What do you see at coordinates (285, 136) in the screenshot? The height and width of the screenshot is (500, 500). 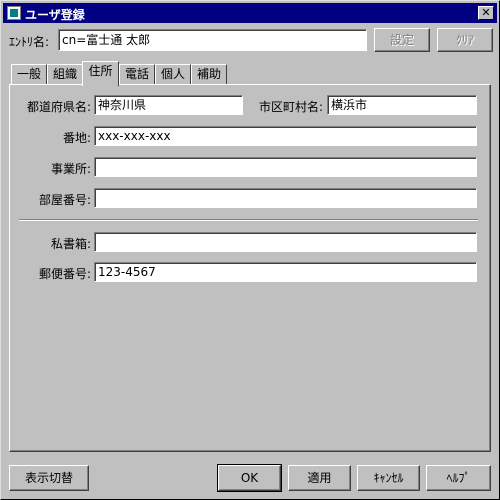 I see `address-input: xxx-xxx-xxx` at bounding box center [285, 136].